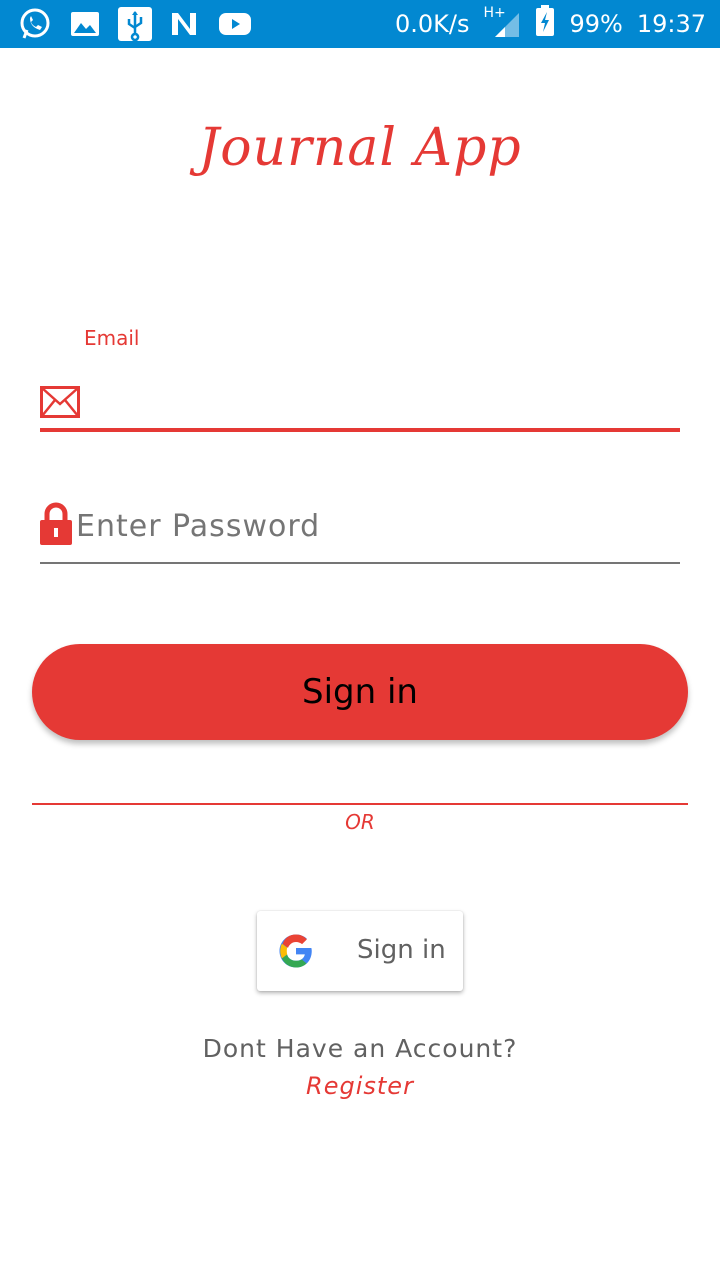  What do you see at coordinates (360, 1048) in the screenshot?
I see `no-account-text: Dont Have an Account?` at bounding box center [360, 1048].